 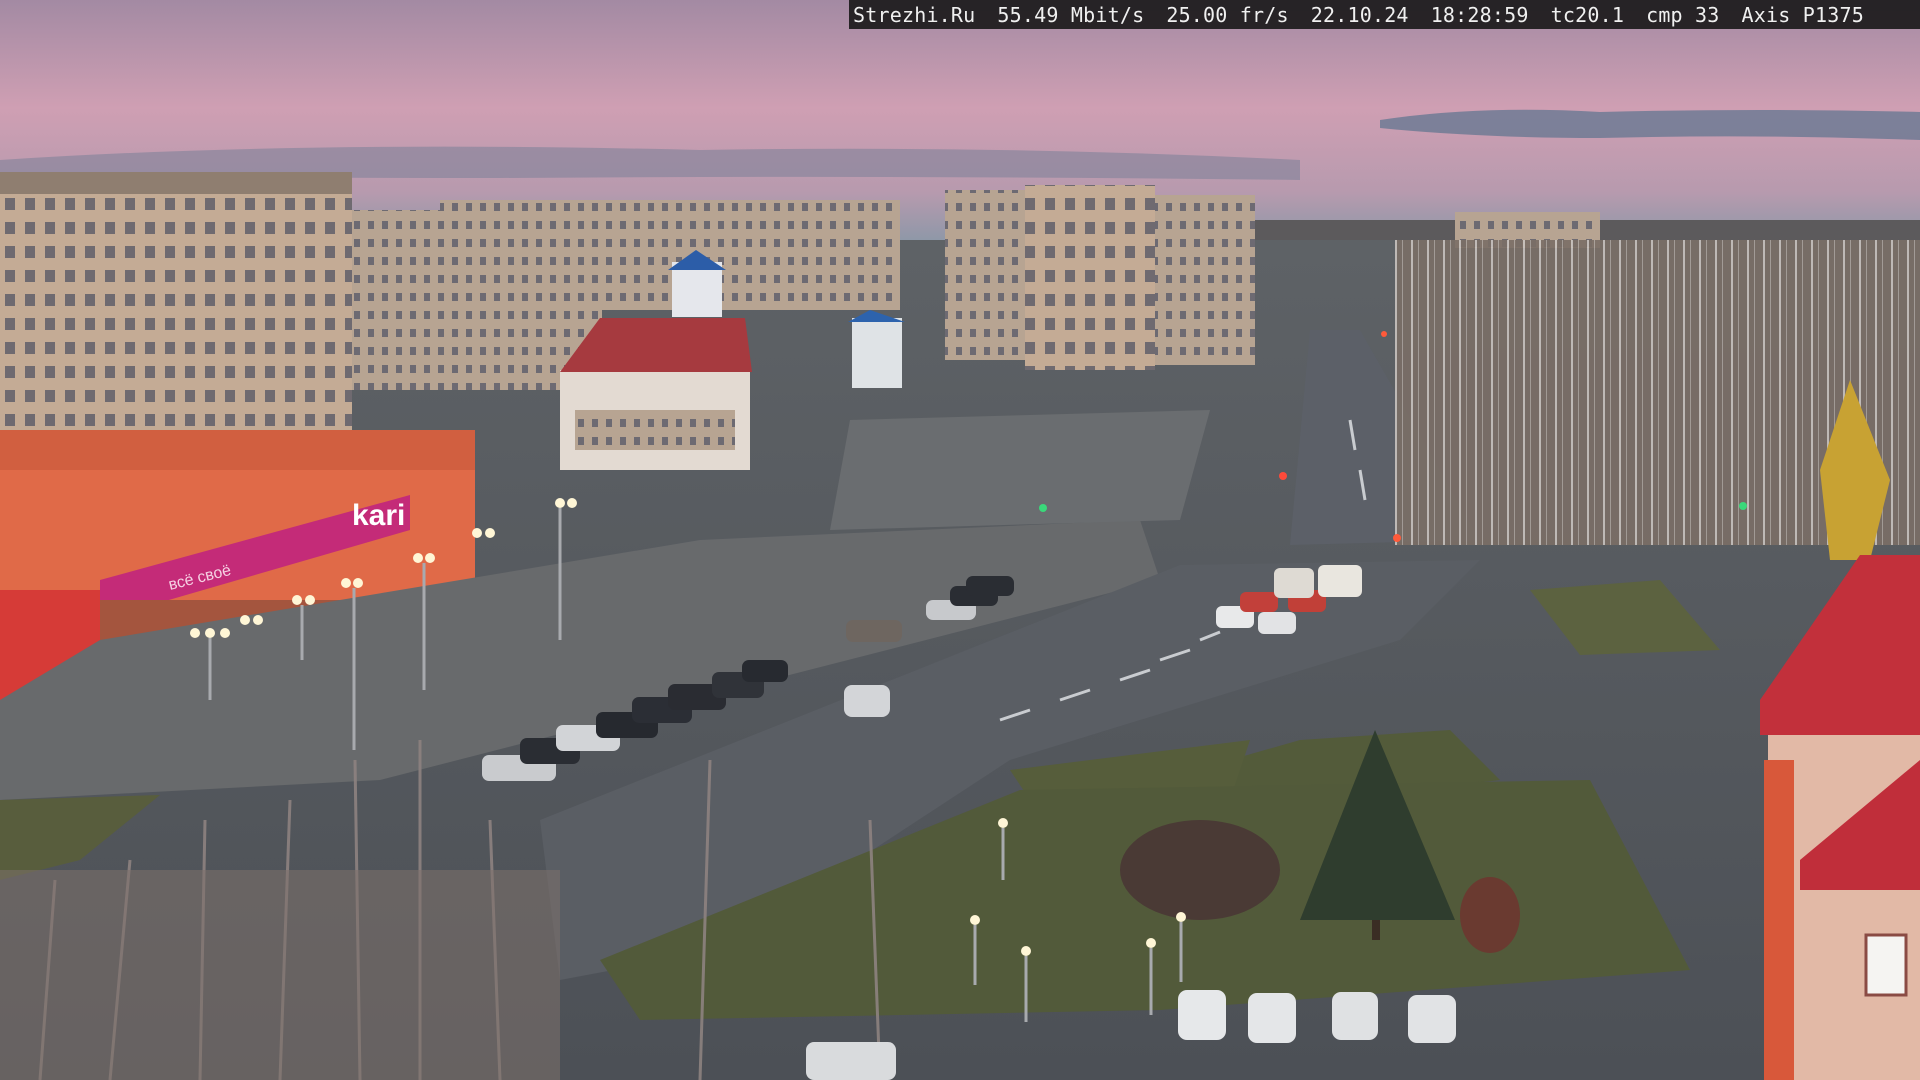 What do you see at coordinates (237, 450) in the screenshot?
I see `store-upper-band` at bounding box center [237, 450].